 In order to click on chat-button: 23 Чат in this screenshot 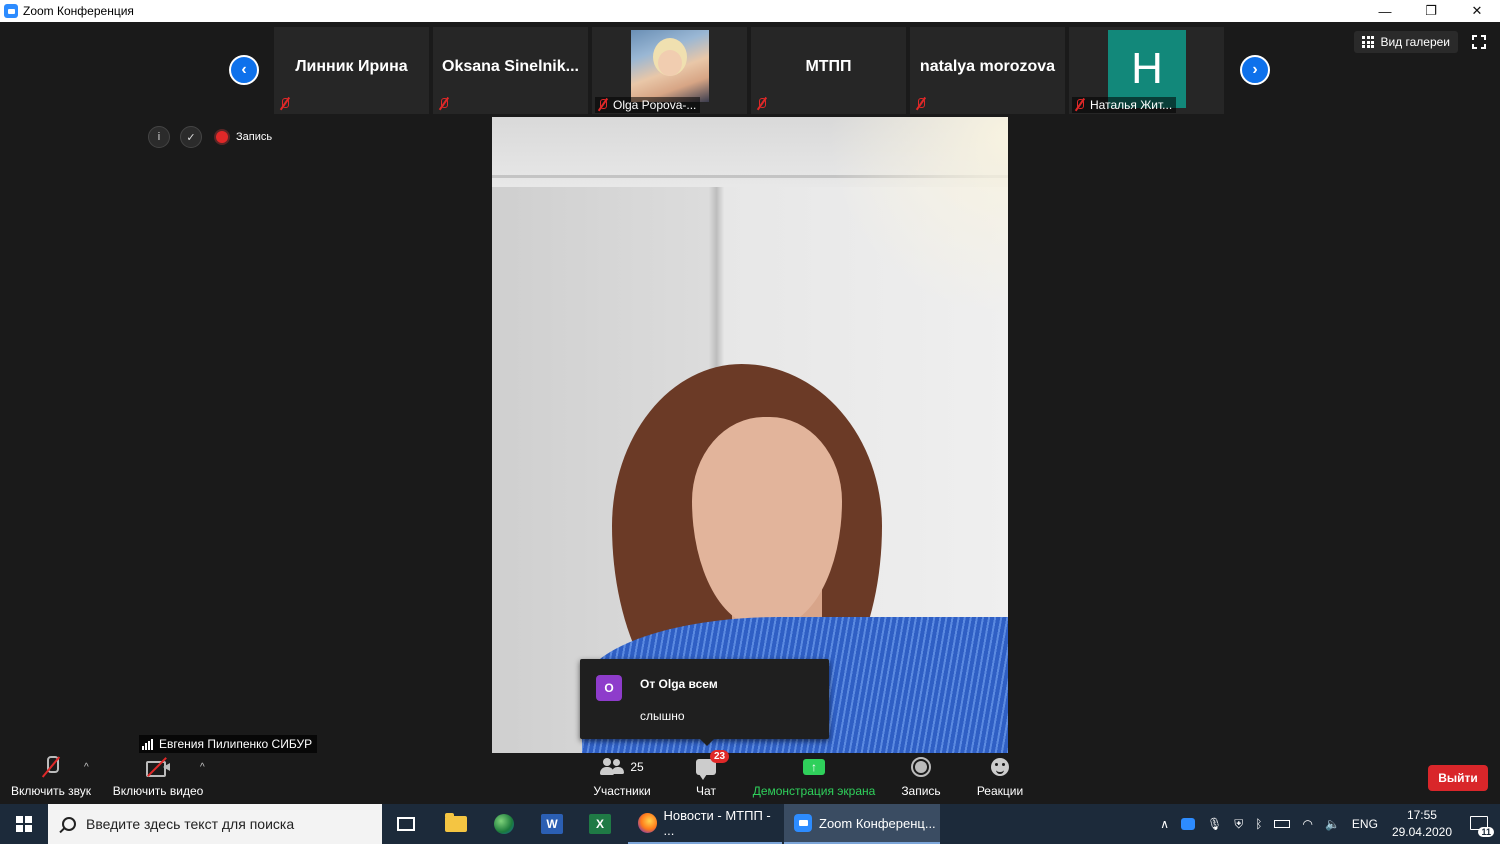, I will do `click(710, 777)`.